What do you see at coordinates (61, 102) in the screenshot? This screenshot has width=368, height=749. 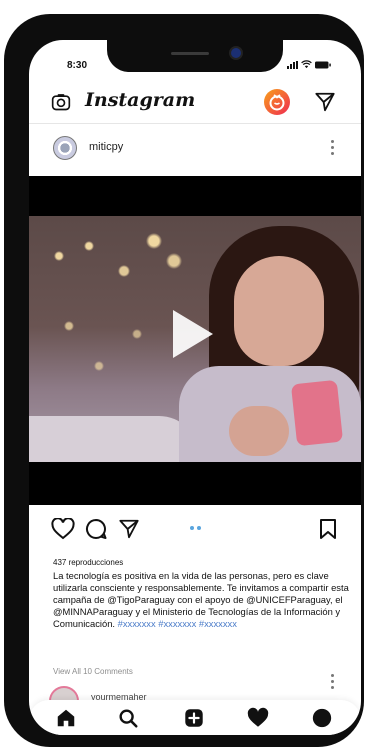 I see `camera-icon` at bounding box center [61, 102].